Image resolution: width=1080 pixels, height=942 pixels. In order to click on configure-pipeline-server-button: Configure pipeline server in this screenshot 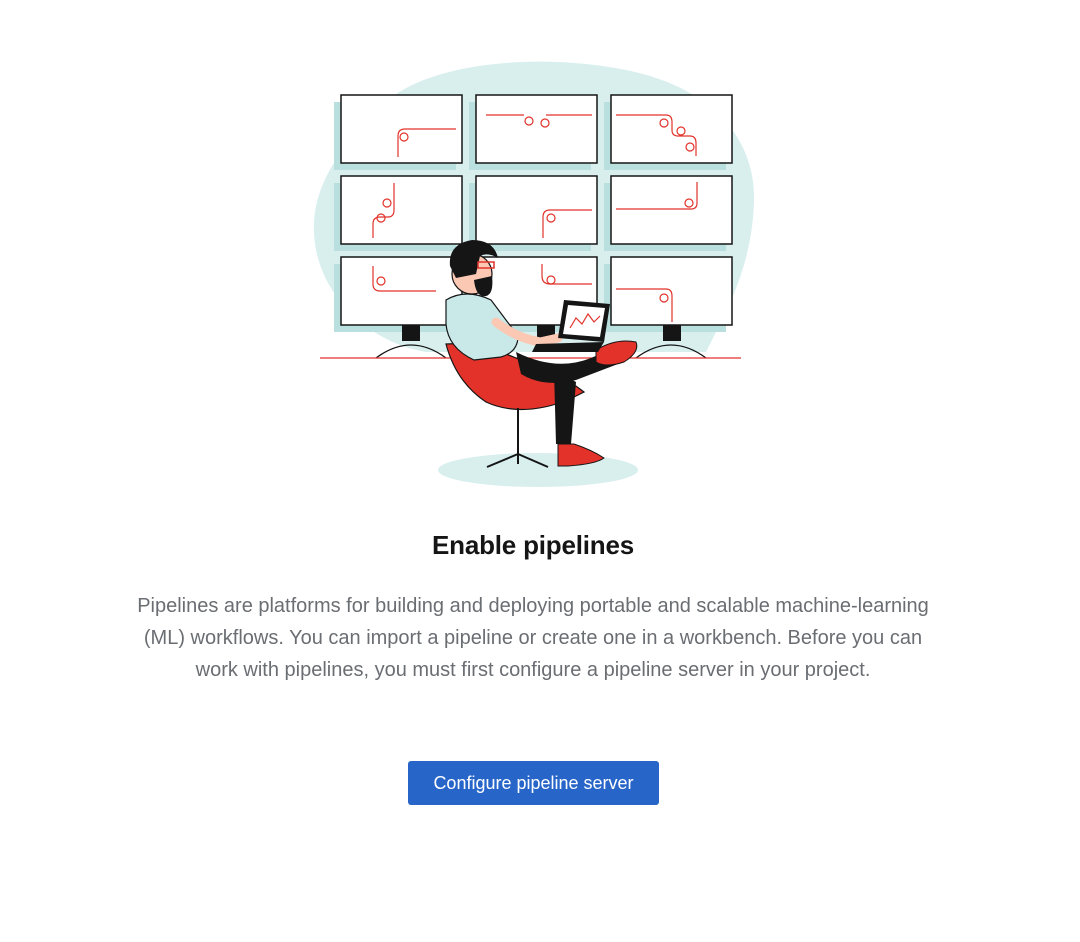, I will do `click(533, 783)`.